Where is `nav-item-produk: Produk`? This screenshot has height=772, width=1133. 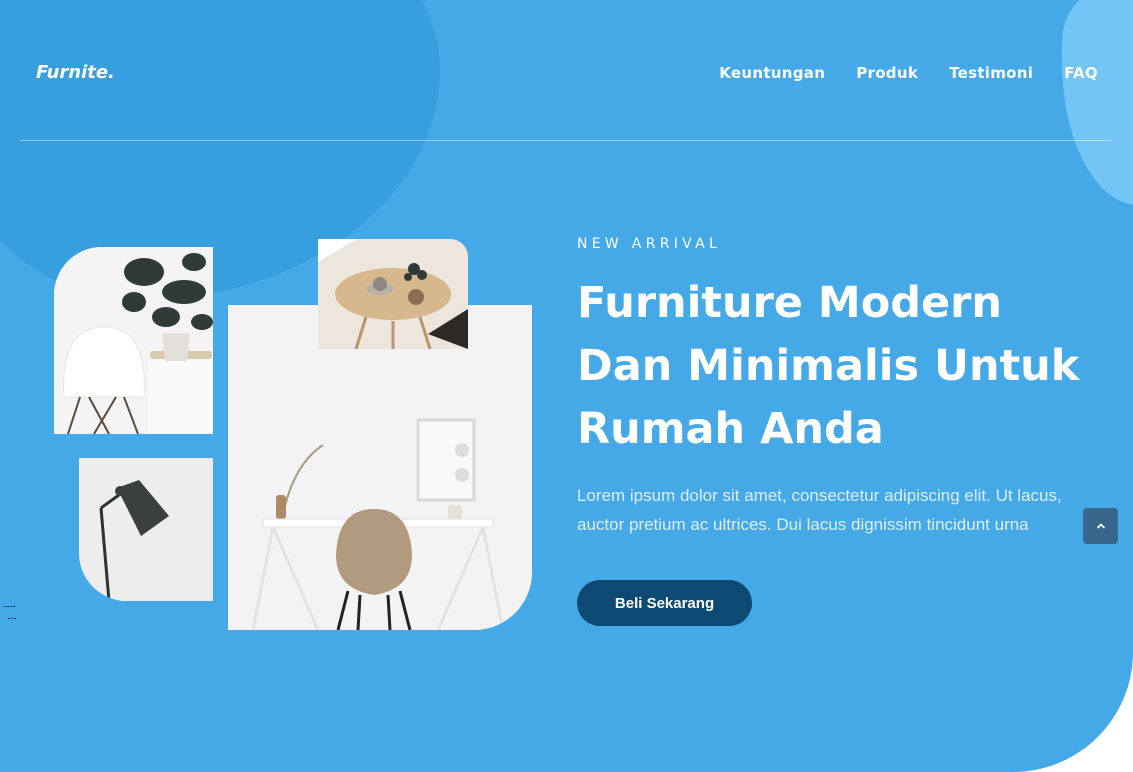 nav-item-produk: Produk is located at coordinates (887, 73).